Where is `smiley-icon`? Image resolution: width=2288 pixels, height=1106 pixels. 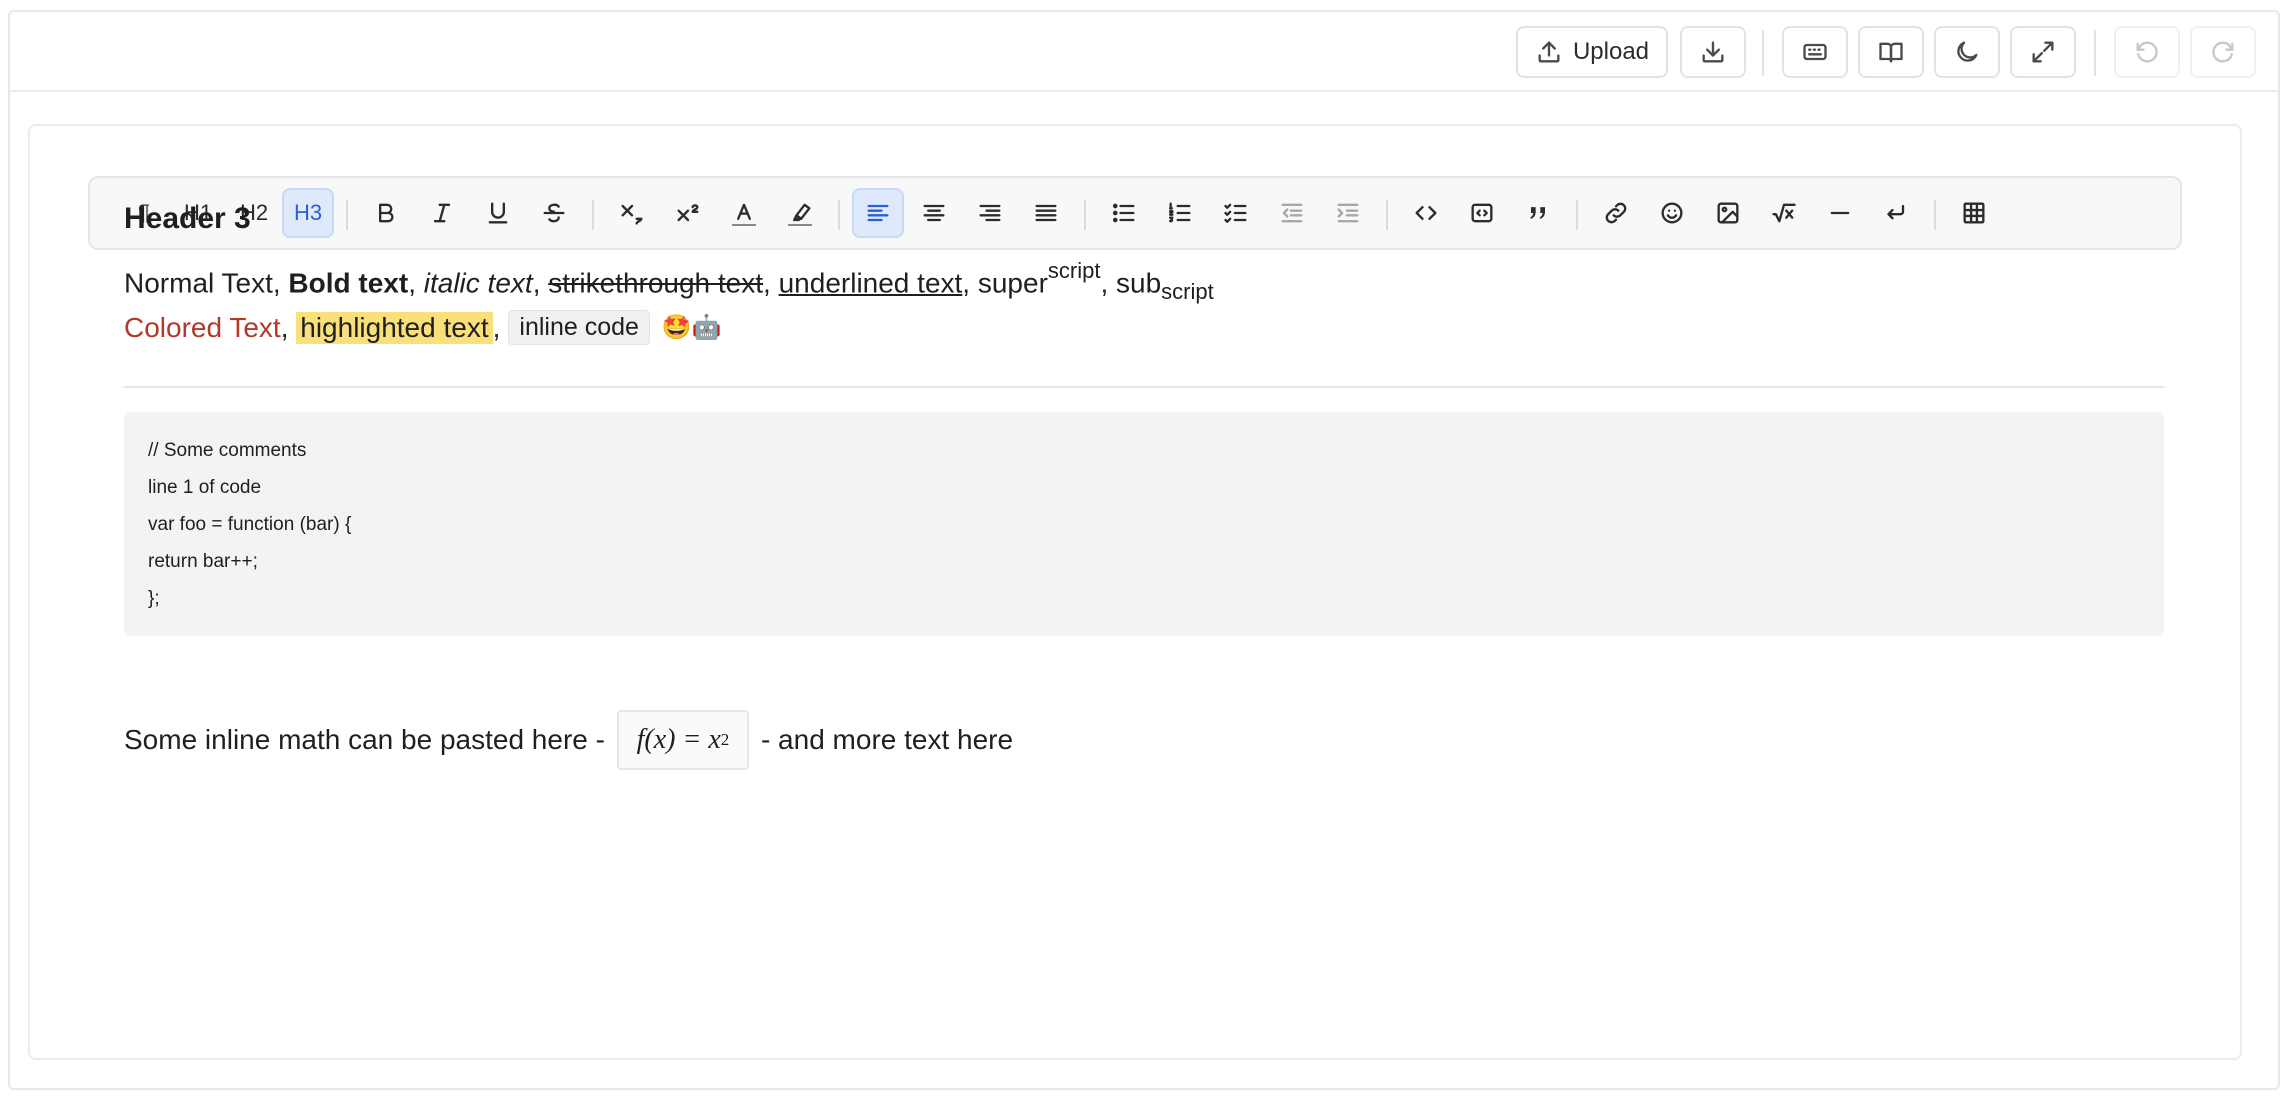 smiley-icon is located at coordinates (1672, 213).